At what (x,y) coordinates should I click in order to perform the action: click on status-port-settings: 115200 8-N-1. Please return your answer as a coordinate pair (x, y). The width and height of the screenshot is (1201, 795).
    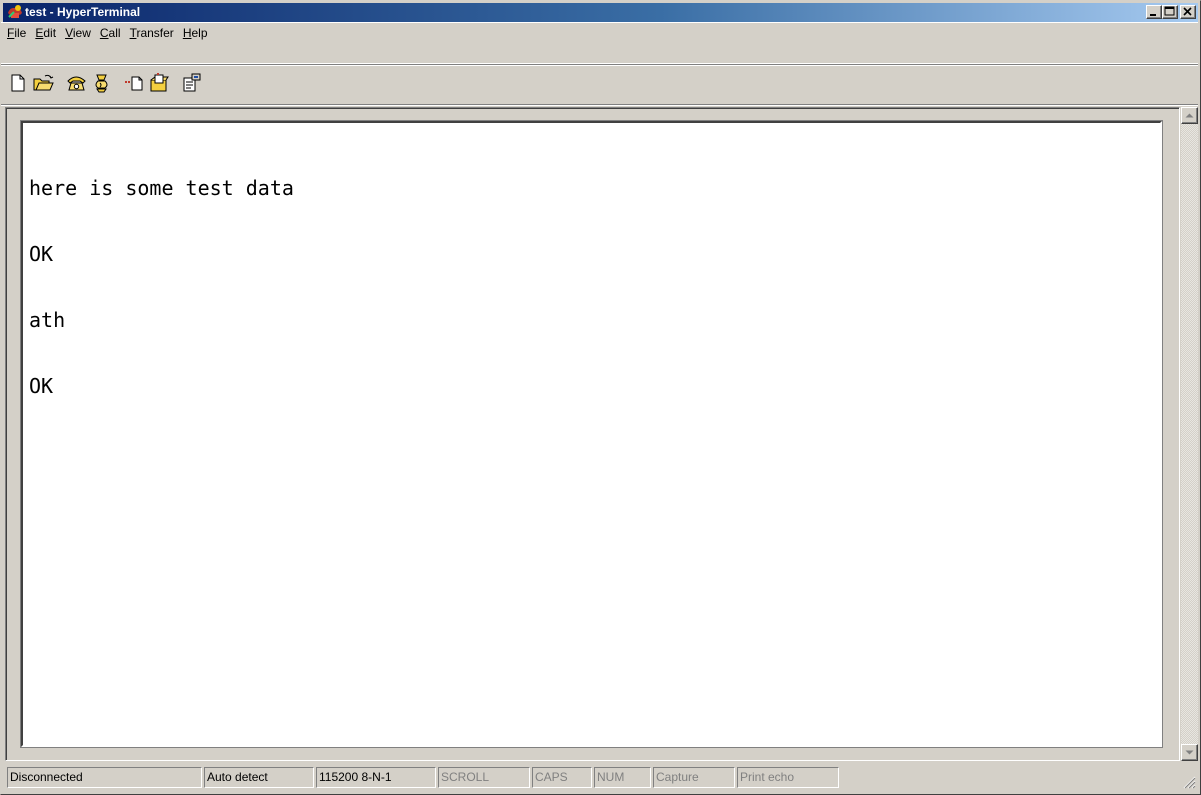
    Looking at the image, I should click on (376, 777).